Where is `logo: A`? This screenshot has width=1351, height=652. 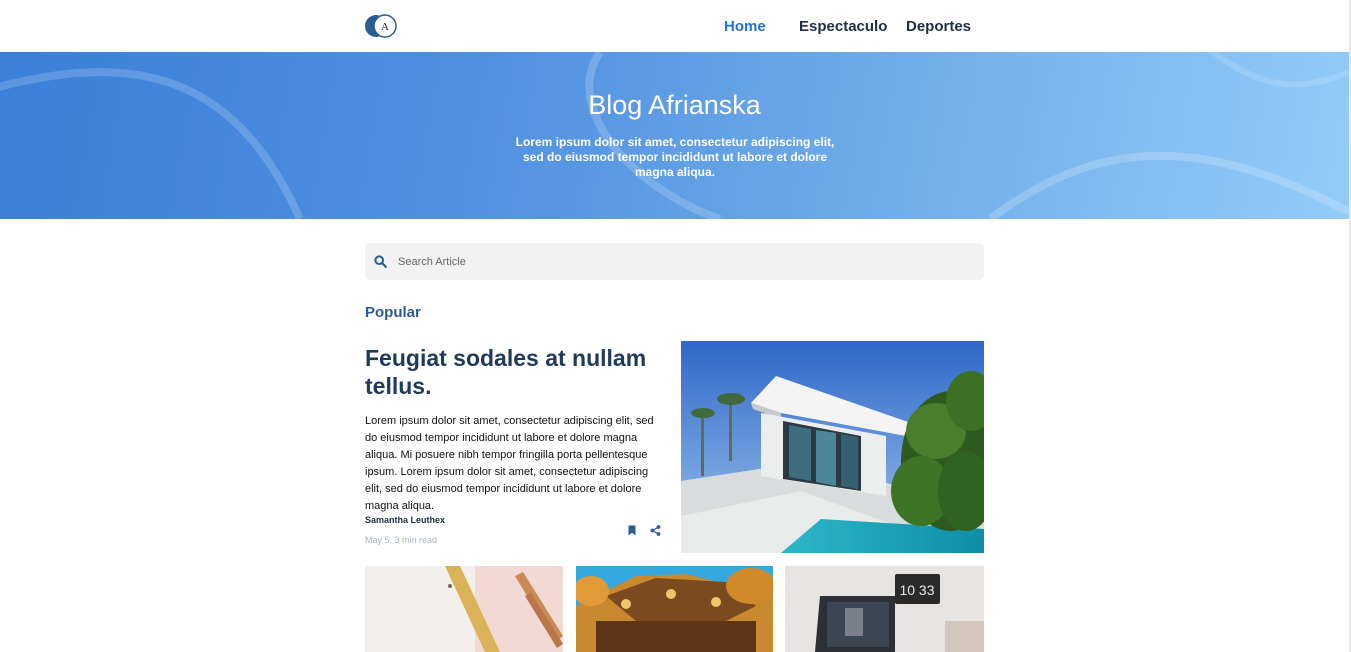
logo: A is located at coordinates (381, 26).